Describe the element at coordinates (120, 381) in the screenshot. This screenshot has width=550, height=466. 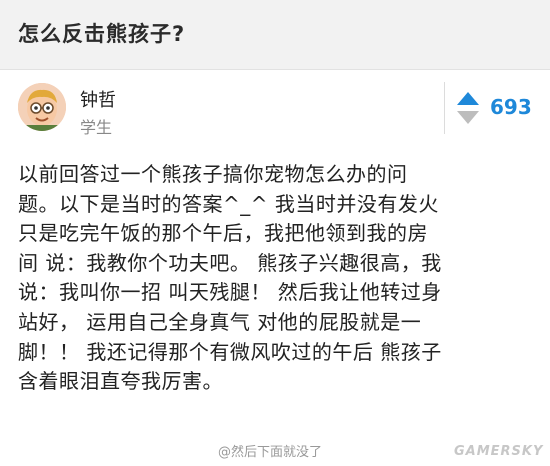
I see `answer-line: 含着眼泪直夸我厉害。` at that location.